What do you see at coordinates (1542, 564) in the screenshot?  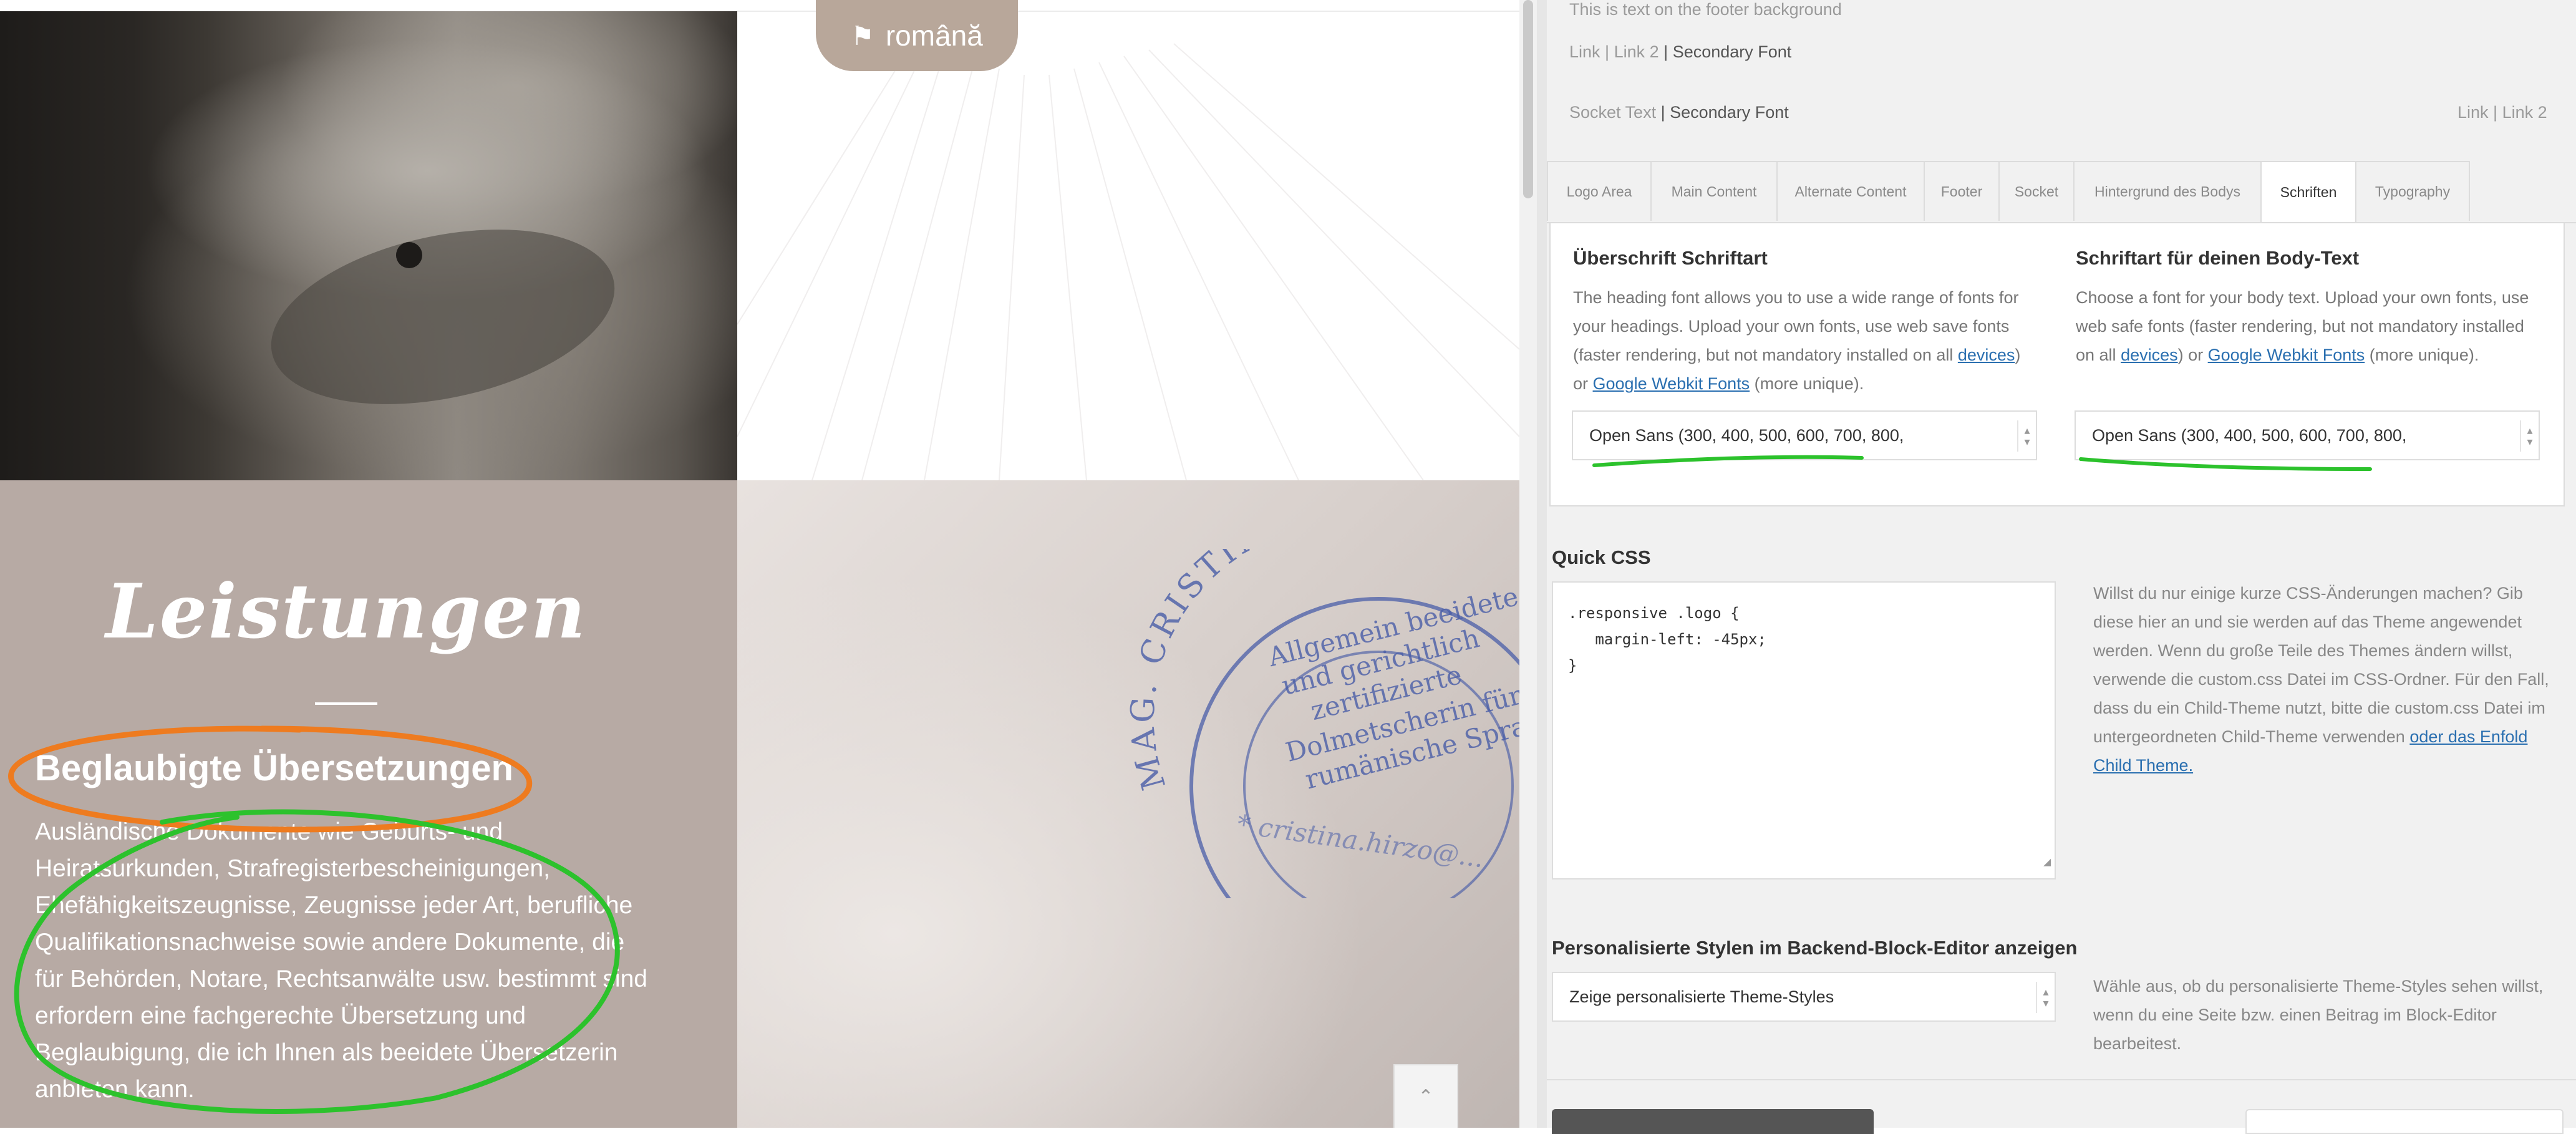 I see `pane-divider` at bounding box center [1542, 564].